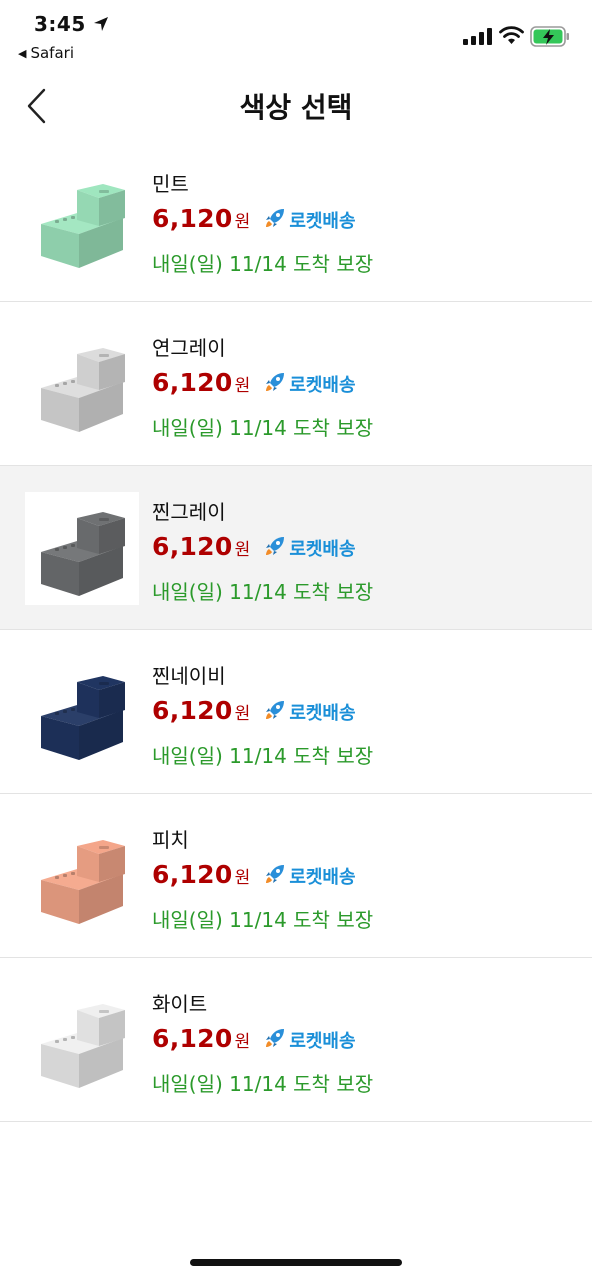 This screenshot has height=1280, width=592. I want to click on wifi-icon, so click(511, 35).